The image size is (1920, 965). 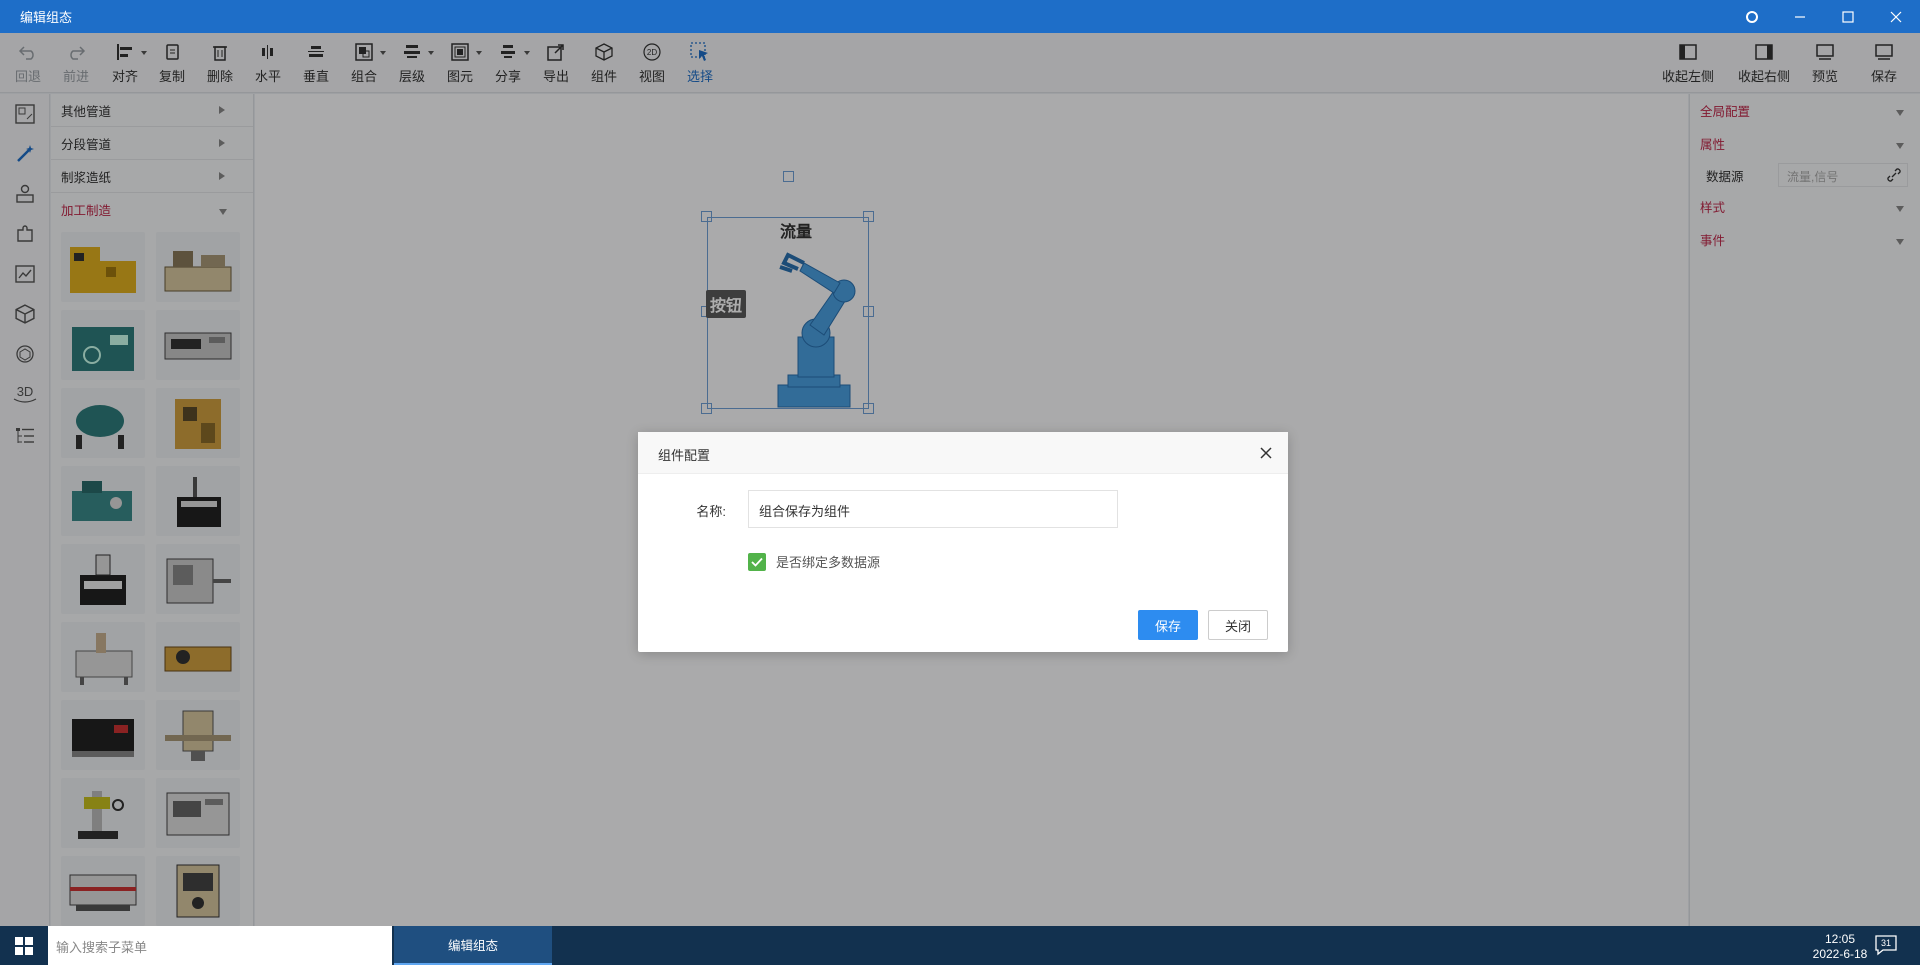 I want to click on multi-datasource-option: 是否绑定多数据源, so click(x=814, y=561).